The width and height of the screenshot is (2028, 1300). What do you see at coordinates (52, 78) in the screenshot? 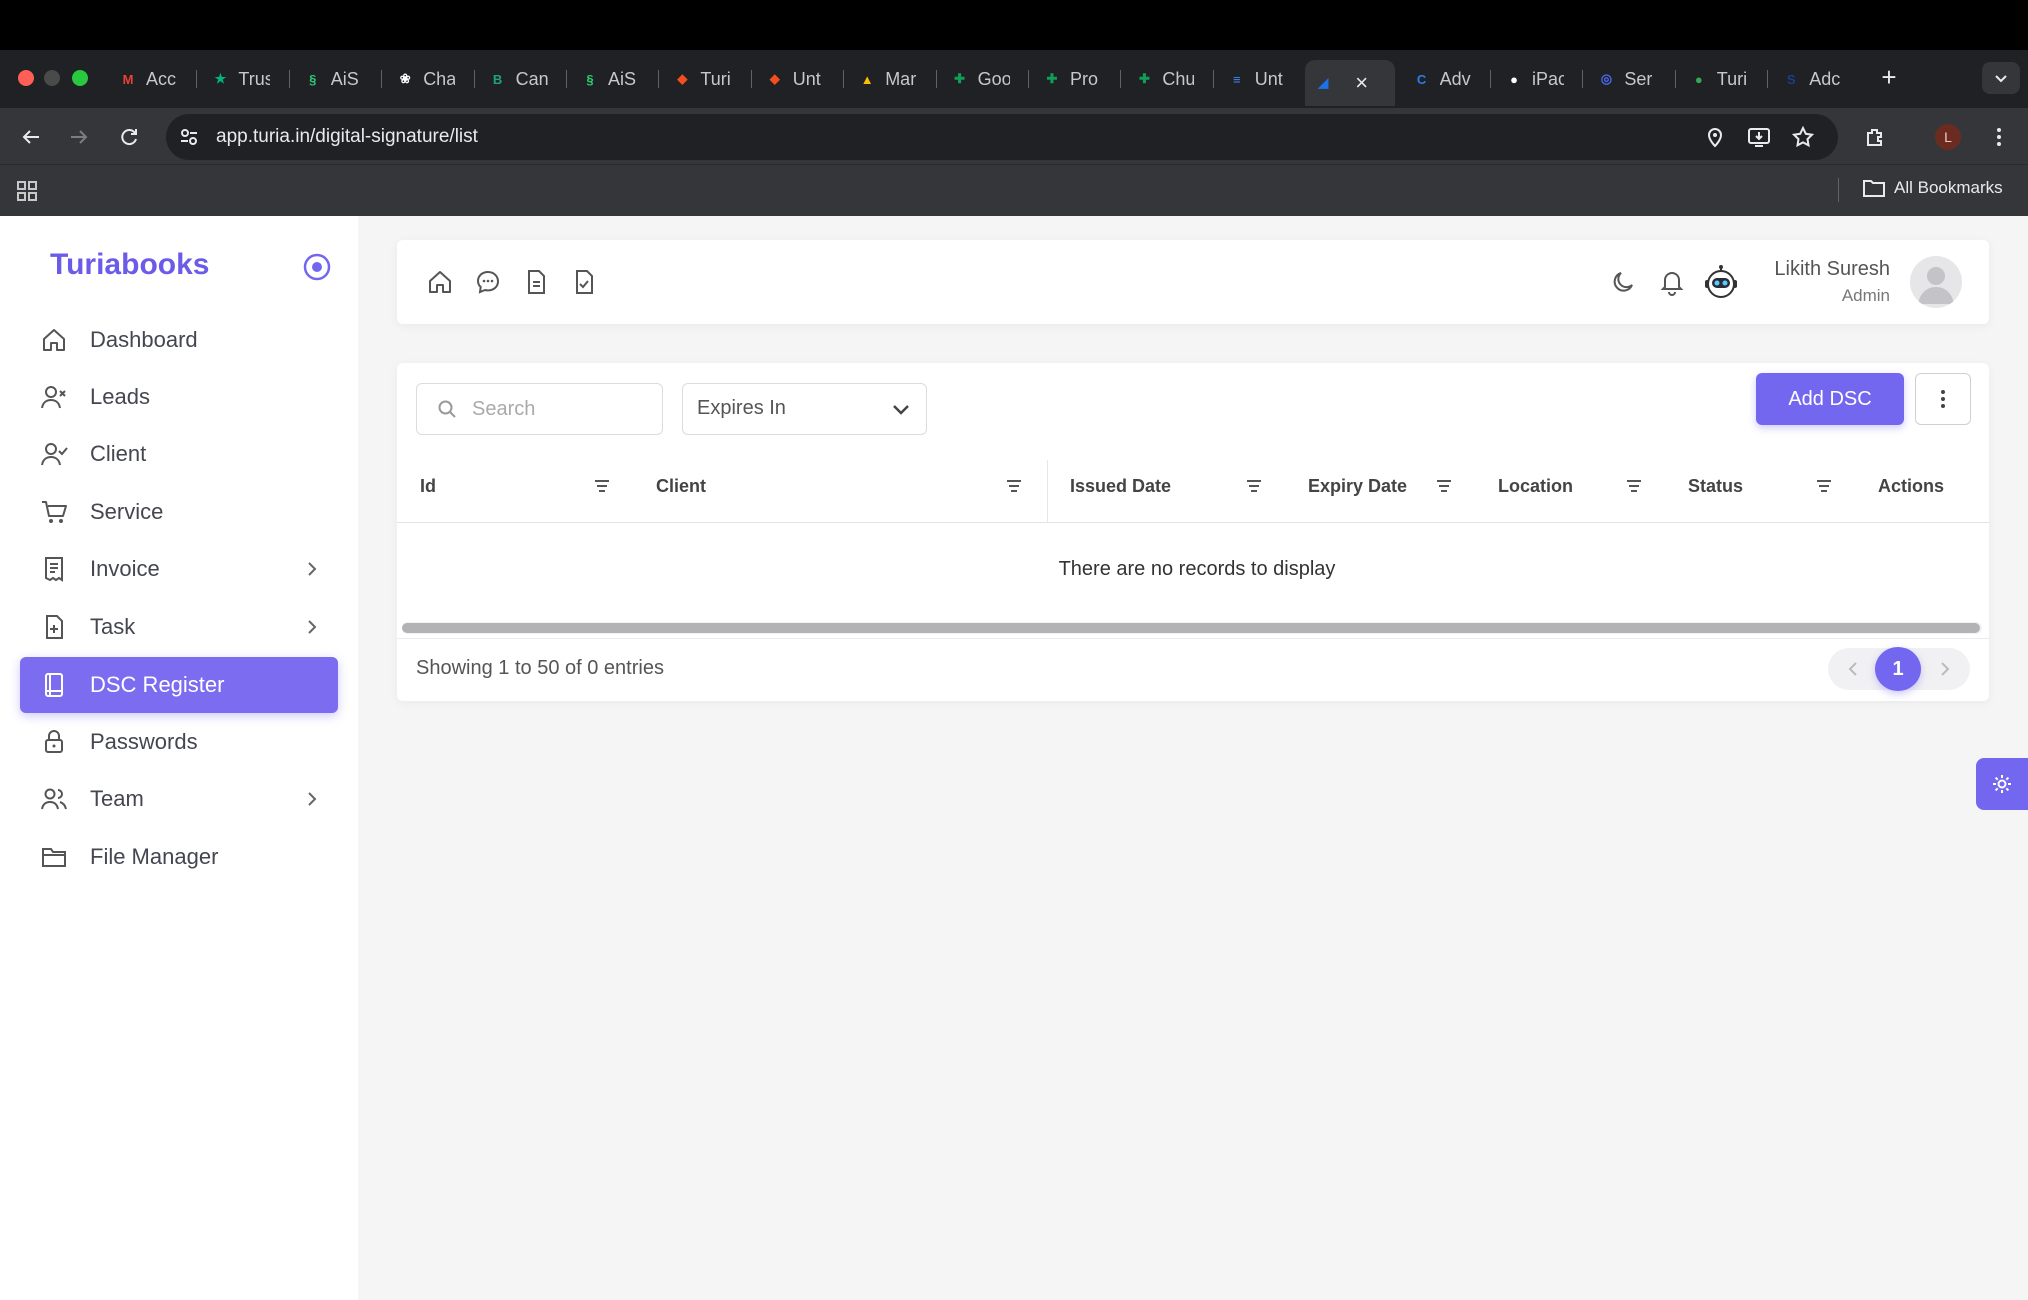
I see `minimize-window-button` at bounding box center [52, 78].